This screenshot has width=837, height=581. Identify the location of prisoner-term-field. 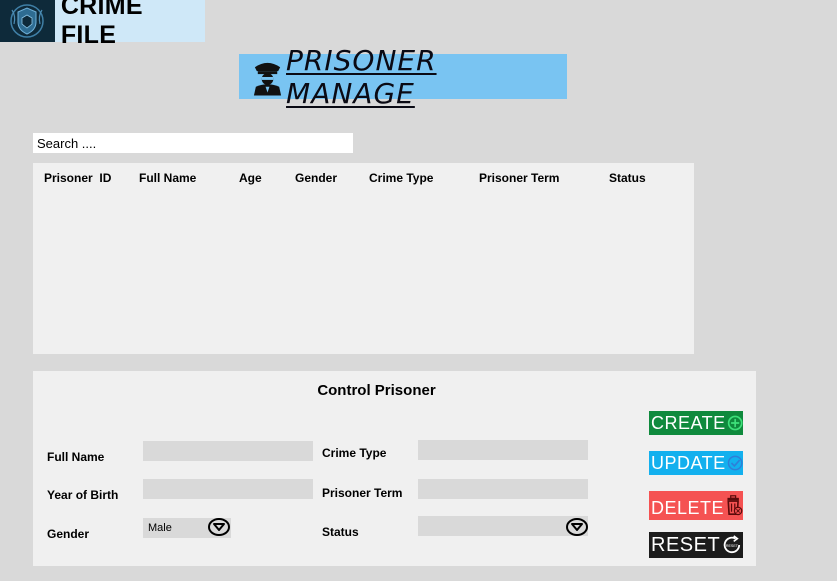
(503, 489).